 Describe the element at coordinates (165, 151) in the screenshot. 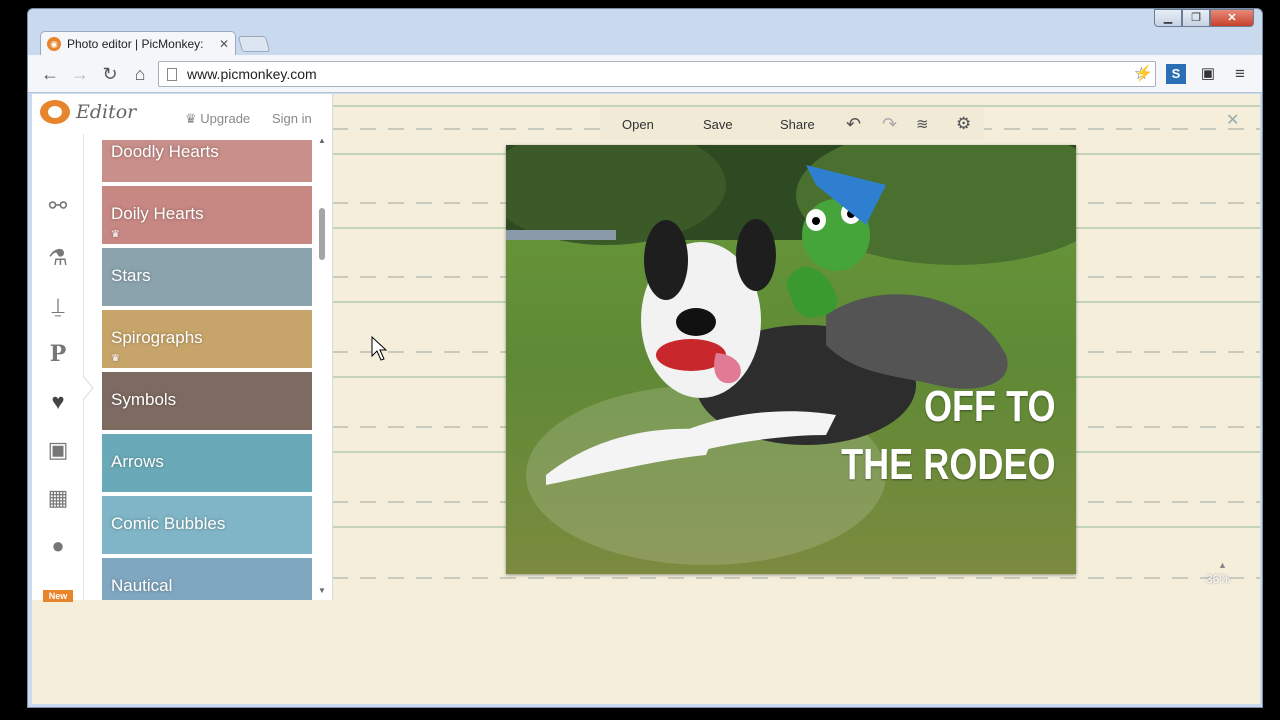

I see `category-label: Doodly Hearts` at that location.